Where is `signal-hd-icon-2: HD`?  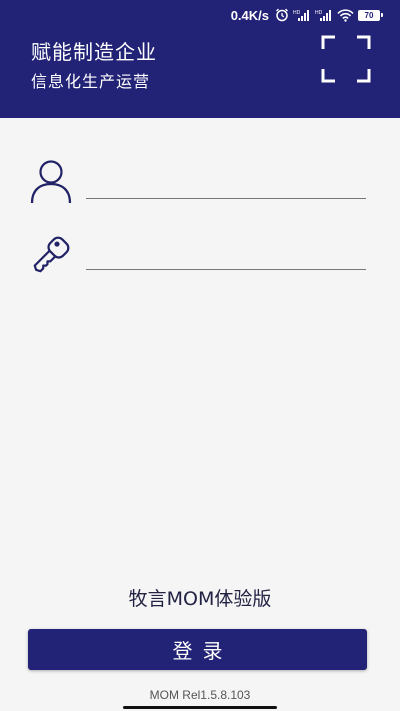
signal-hd-icon-2: HD is located at coordinates (324, 15).